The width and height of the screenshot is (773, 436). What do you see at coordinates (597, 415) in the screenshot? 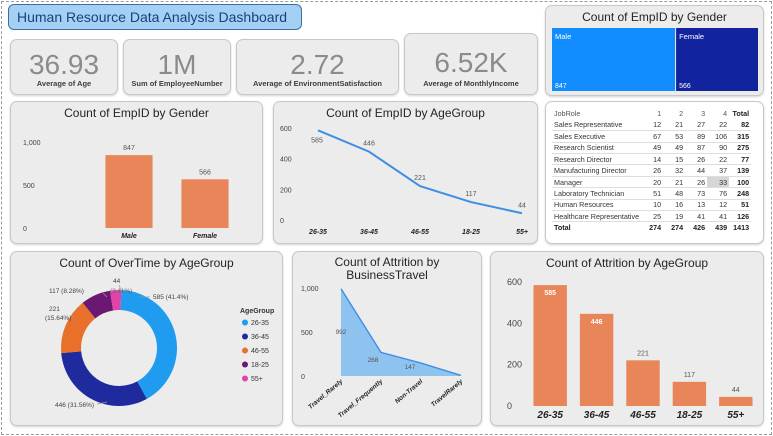
I see `category-label: 36-45` at bounding box center [597, 415].